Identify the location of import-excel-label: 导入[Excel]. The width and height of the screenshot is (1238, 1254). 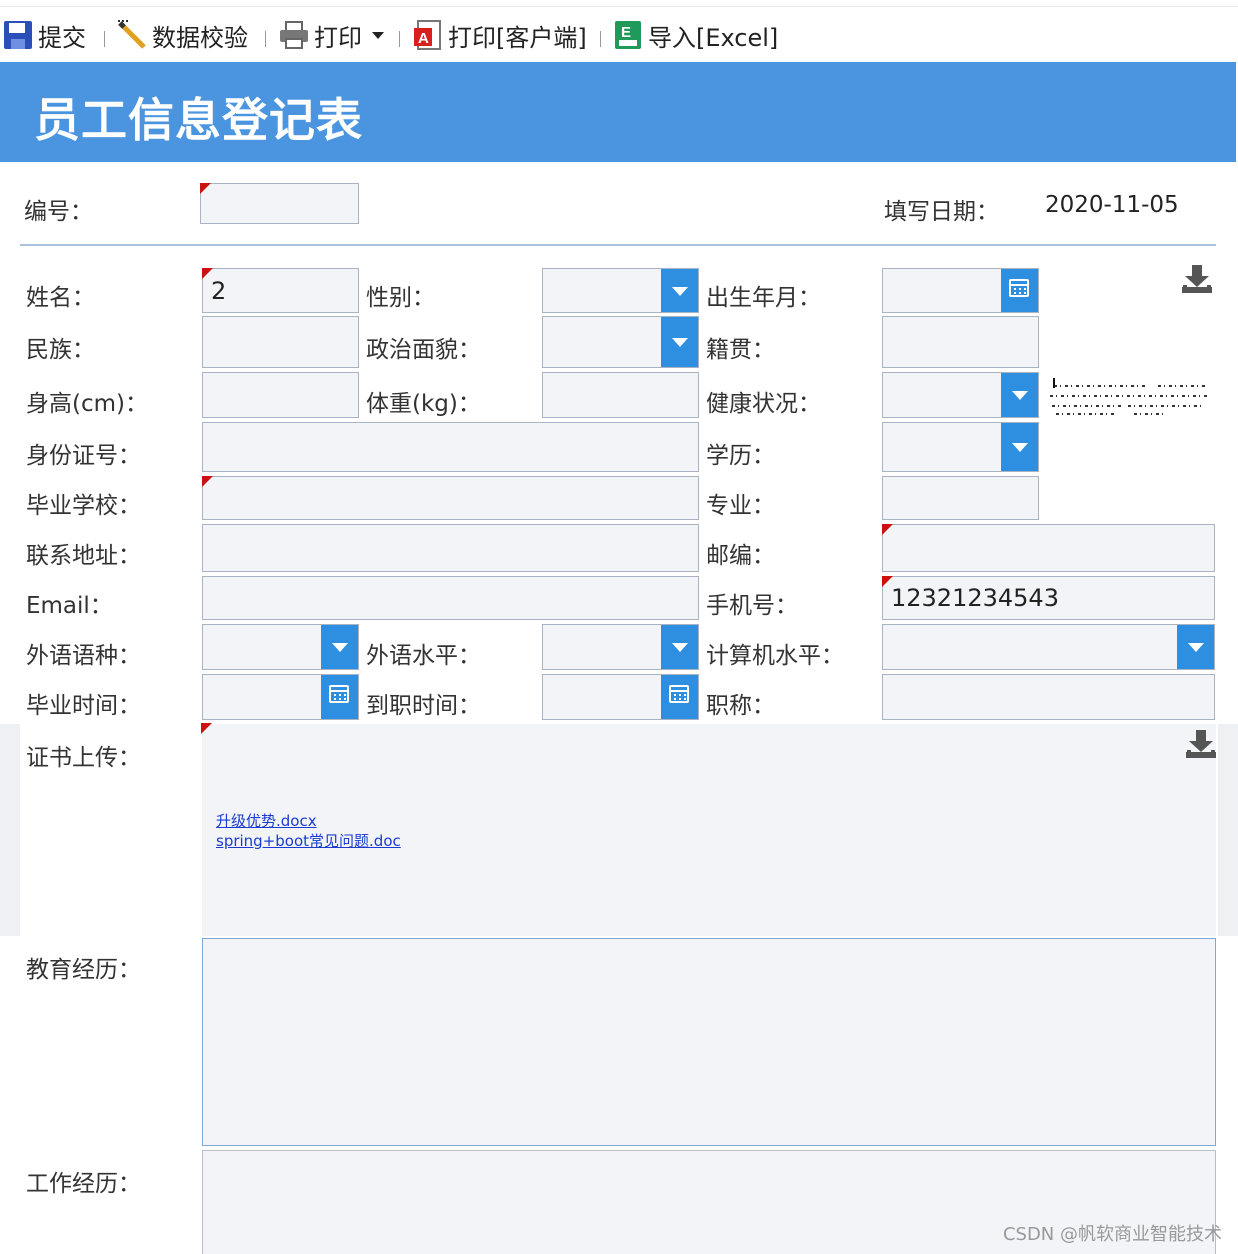
(713, 37).